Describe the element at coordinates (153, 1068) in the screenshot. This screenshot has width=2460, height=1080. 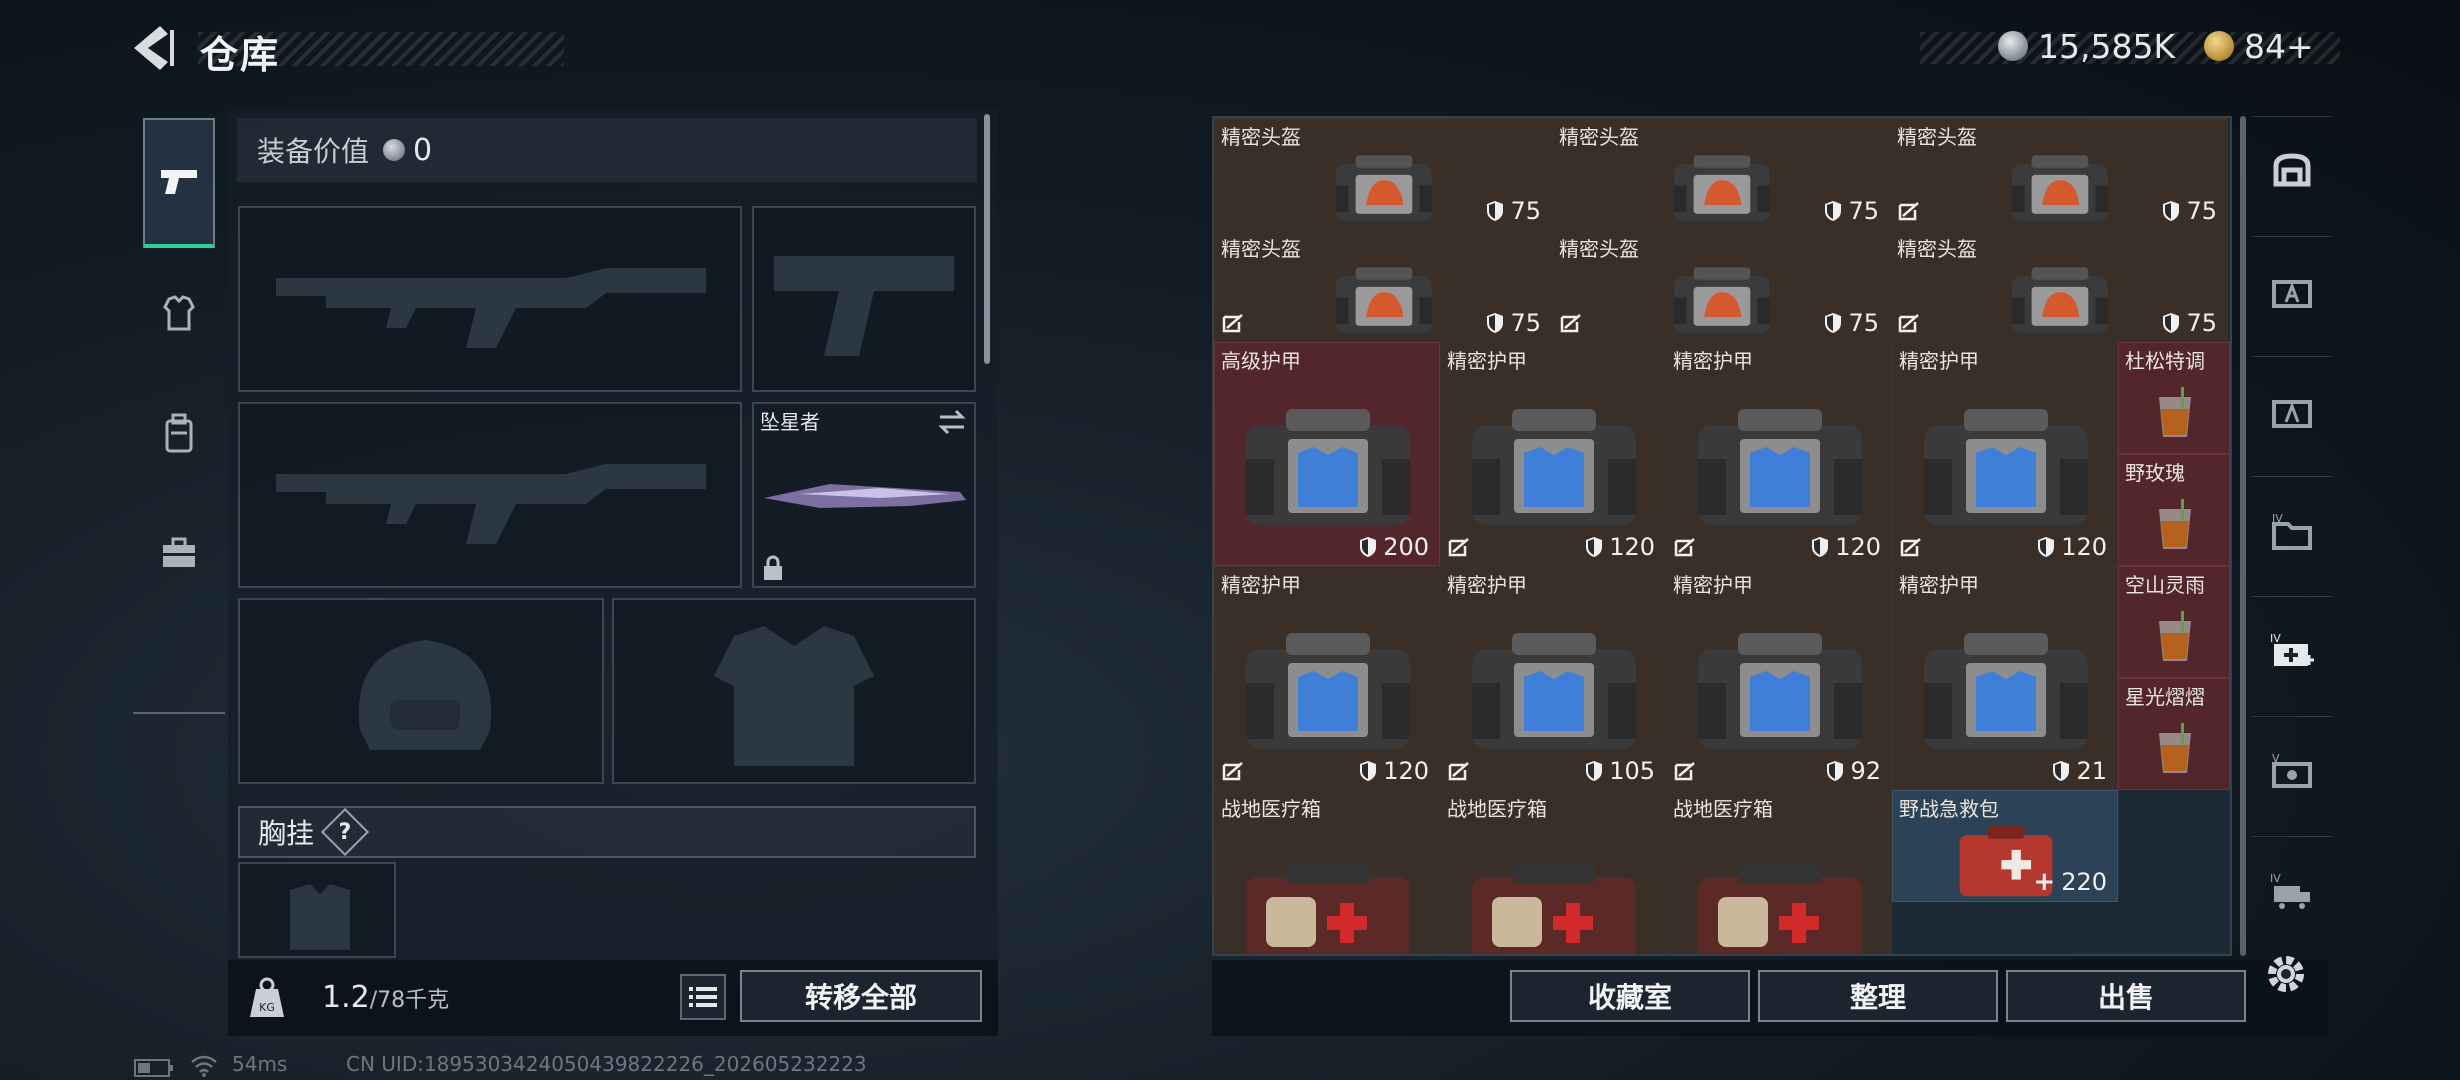
I see `battery-icon` at that location.